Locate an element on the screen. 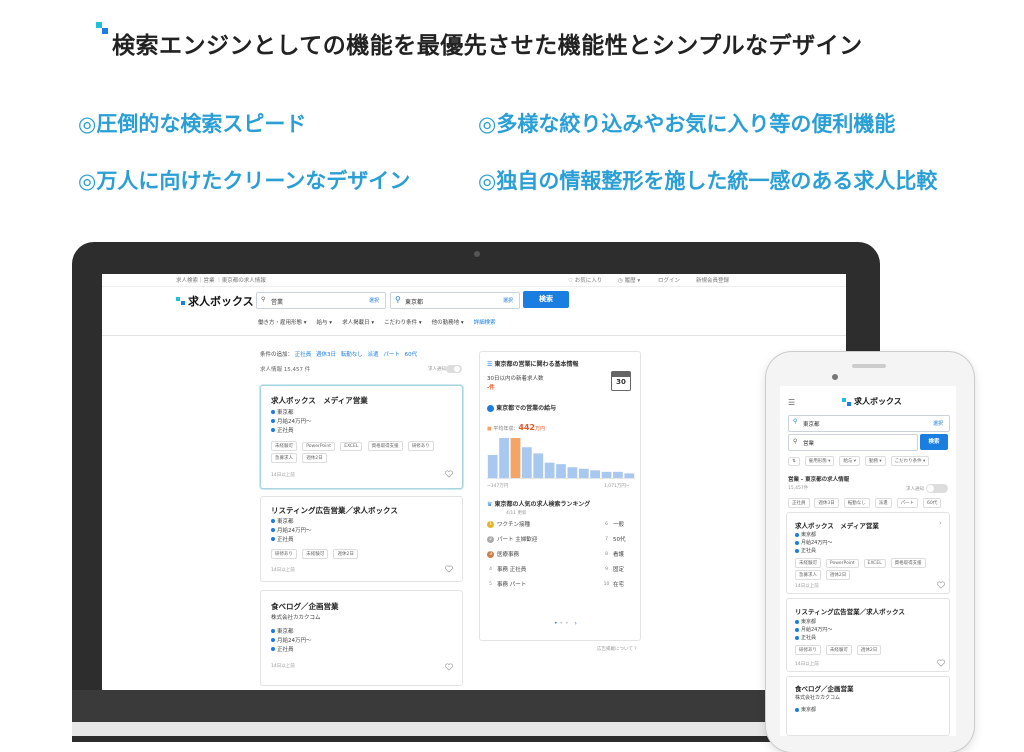  coin-icon is located at coordinates (490, 408).